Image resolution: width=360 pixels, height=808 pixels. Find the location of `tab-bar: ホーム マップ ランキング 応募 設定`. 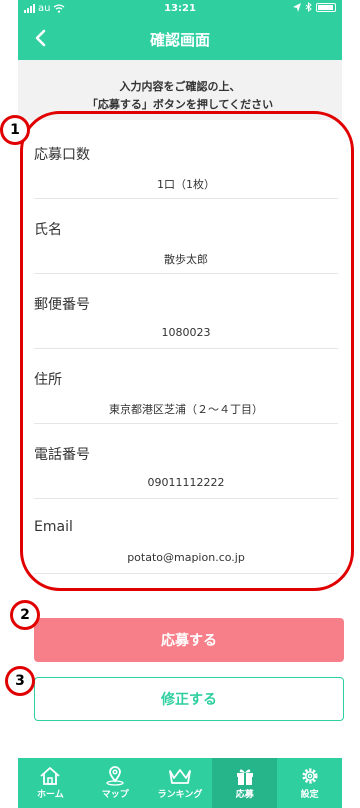

tab-bar: ホーム マップ ランキング 応募 設定 is located at coordinates (180, 783).